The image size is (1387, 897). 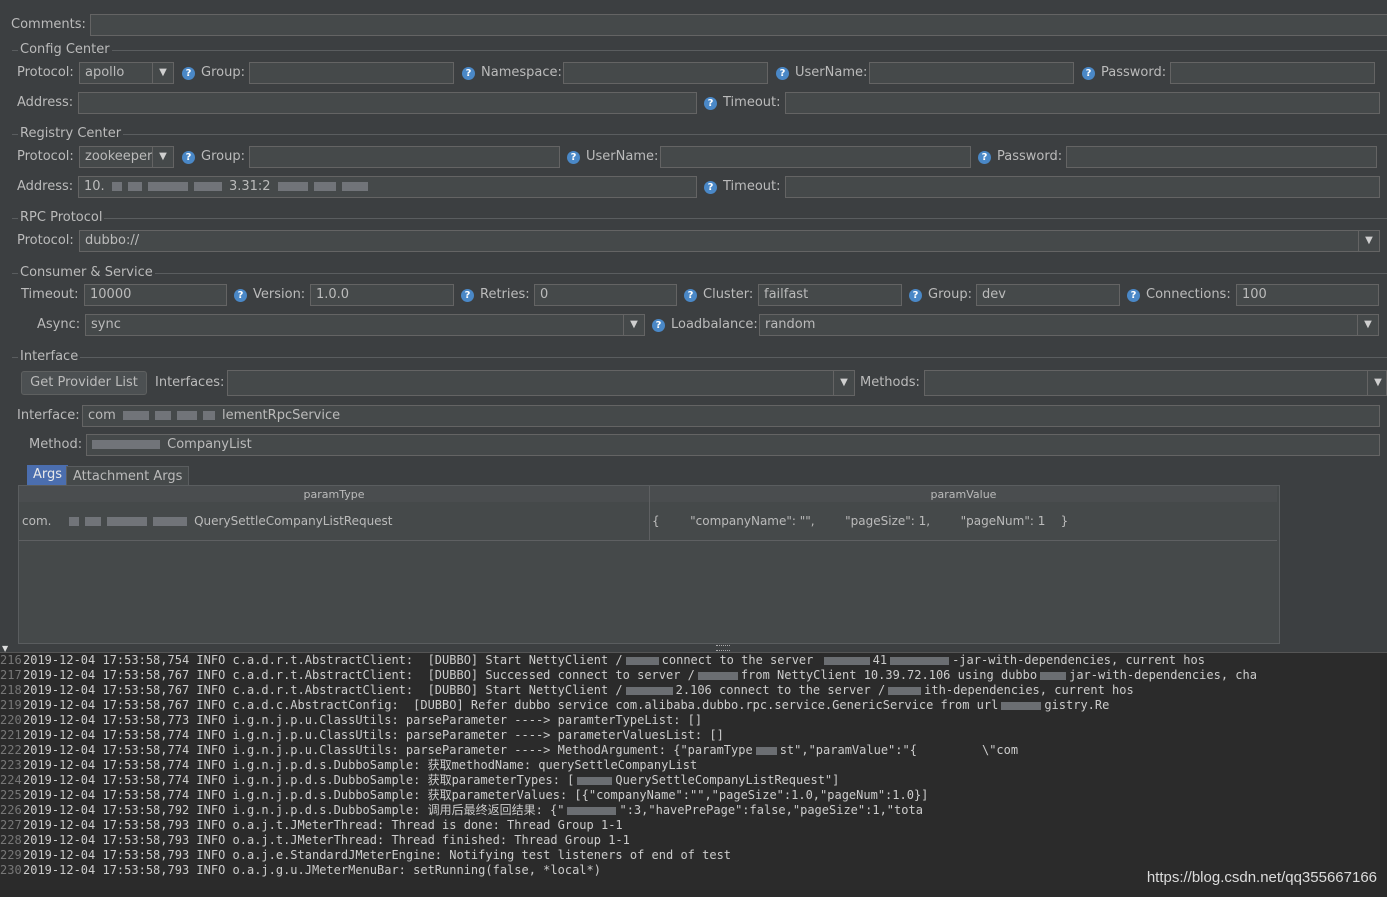 What do you see at coordinates (830, 295) in the screenshot?
I see `consumer-cluster-input: failfast` at bounding box center [830, 295].